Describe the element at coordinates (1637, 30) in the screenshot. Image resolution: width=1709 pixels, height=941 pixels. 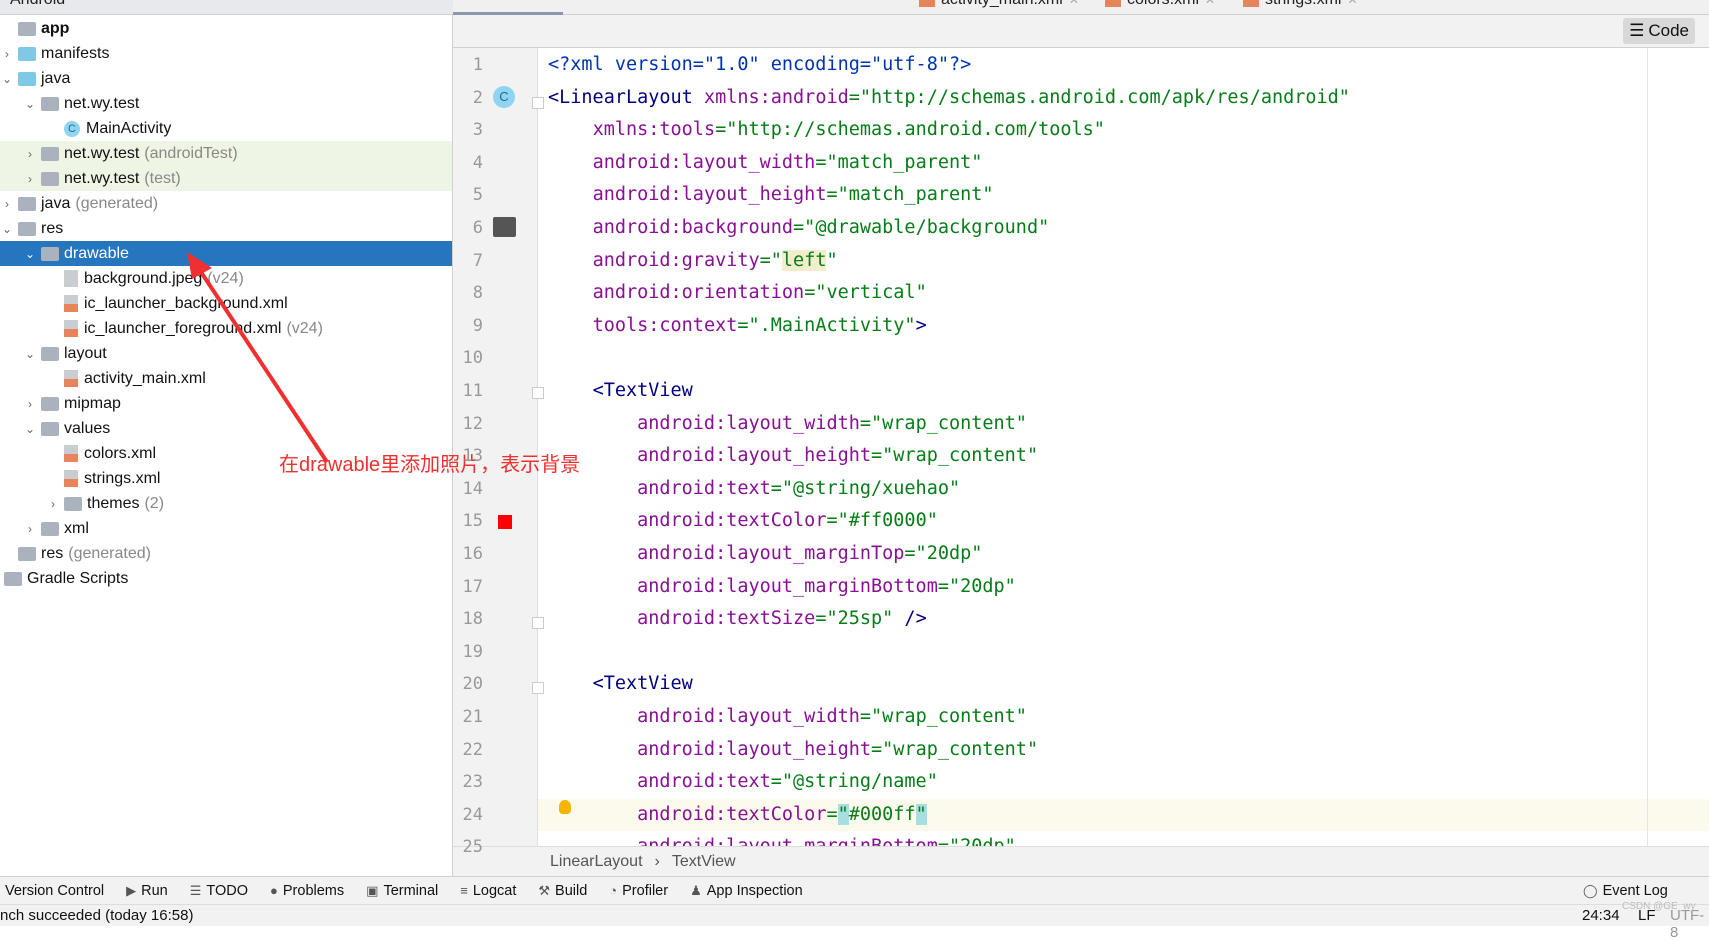
I see `lines-icon: ☰` at that location.